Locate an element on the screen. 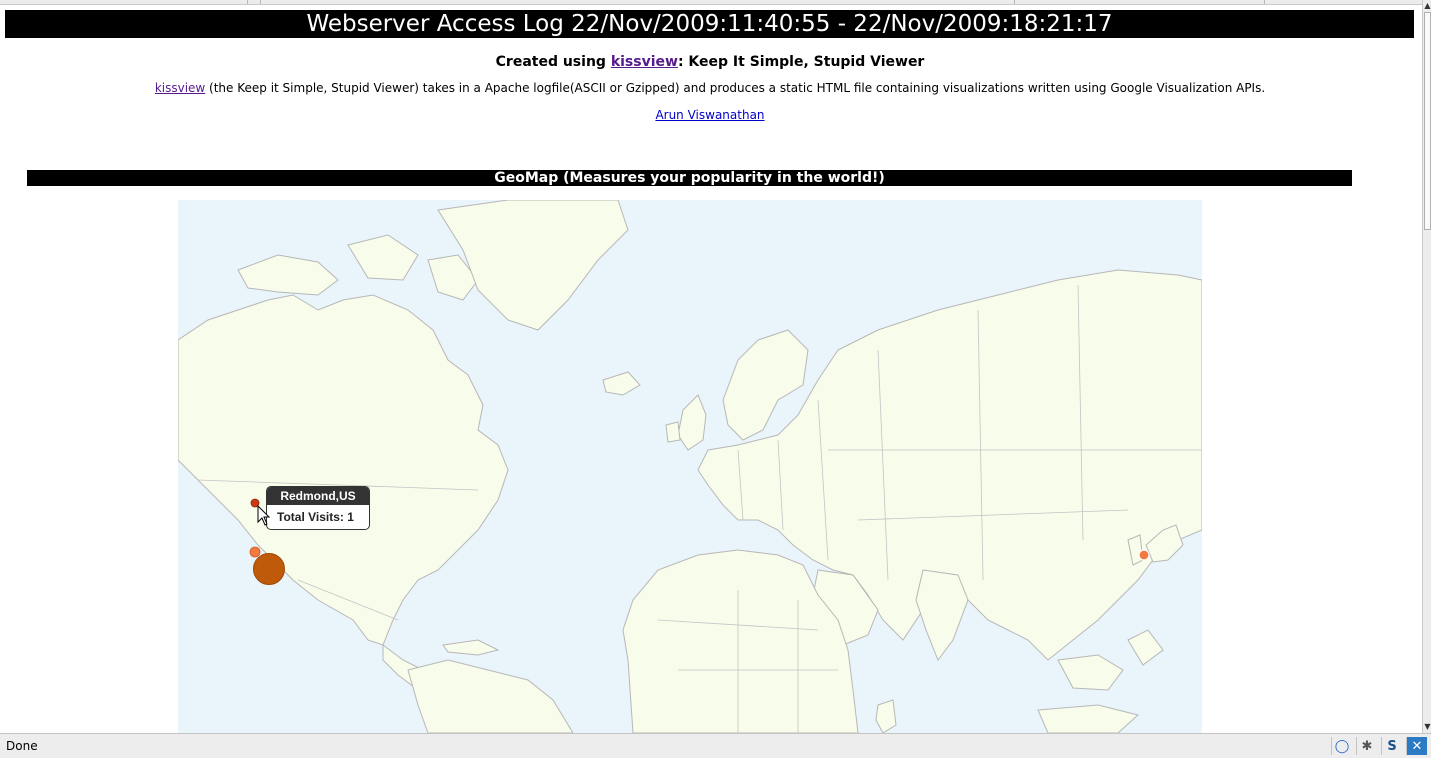 This screenshot has width=1431, height=758. author-line: Arun Viswanathan is located at coordinates (710, 115).